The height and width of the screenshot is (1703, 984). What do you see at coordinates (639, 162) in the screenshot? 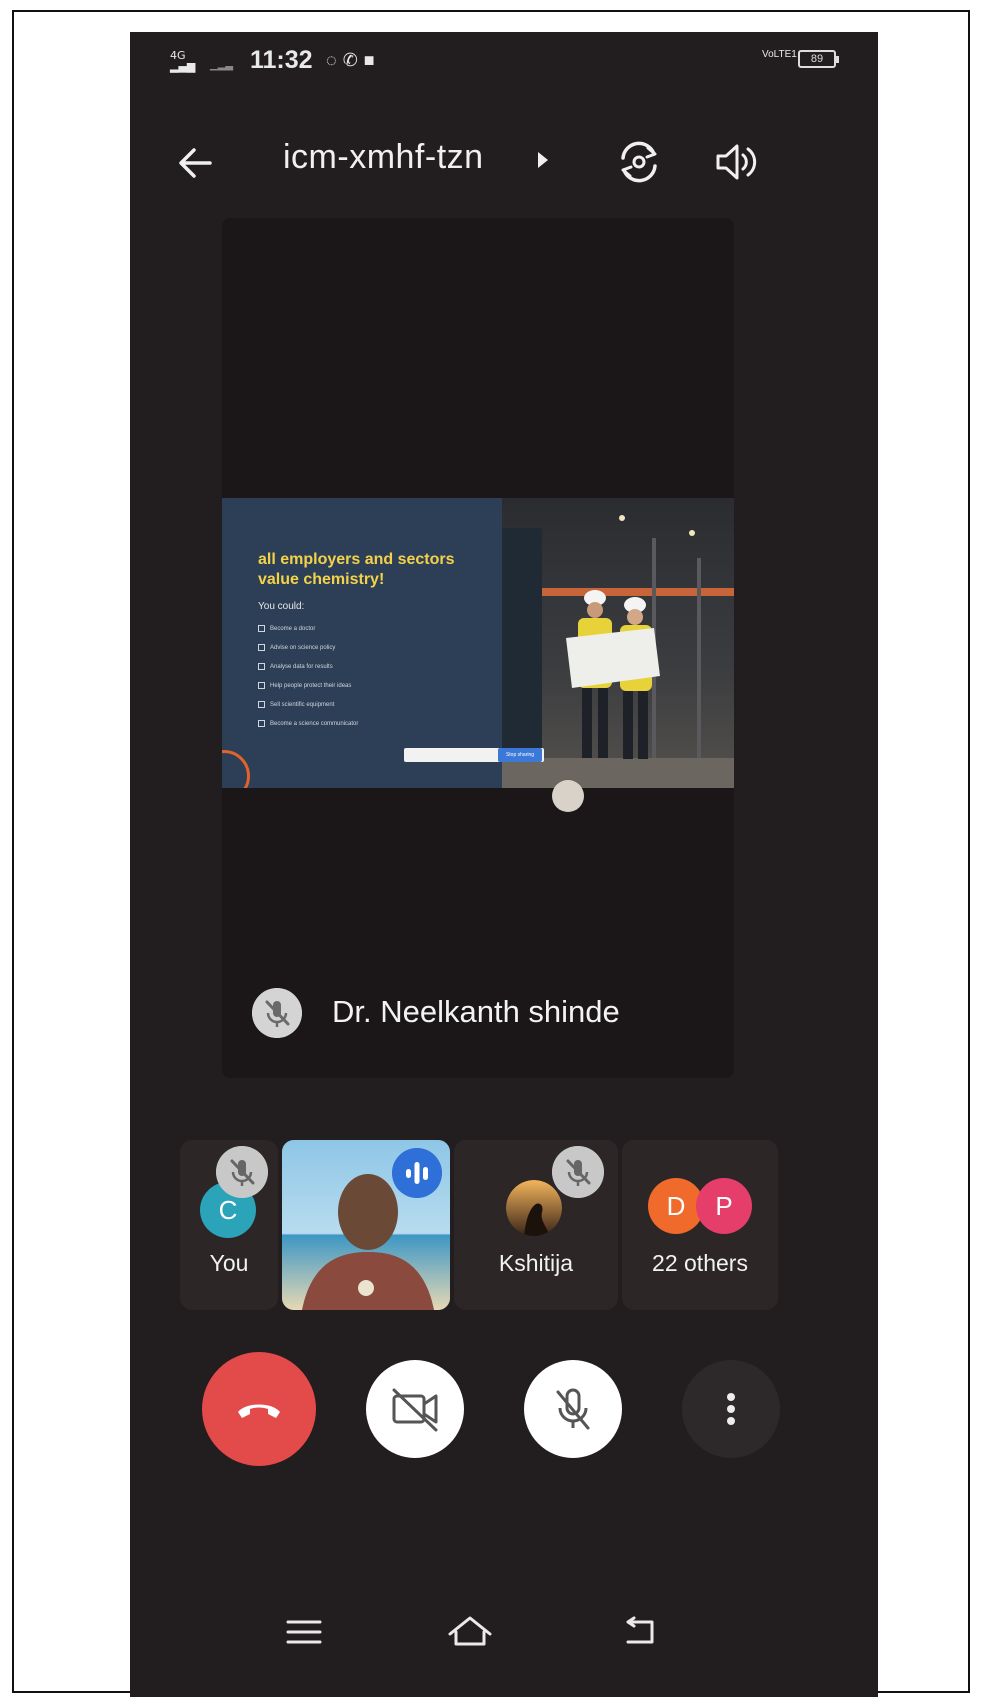
I see `switch-camera-icon` at bounding box center [639, 162].